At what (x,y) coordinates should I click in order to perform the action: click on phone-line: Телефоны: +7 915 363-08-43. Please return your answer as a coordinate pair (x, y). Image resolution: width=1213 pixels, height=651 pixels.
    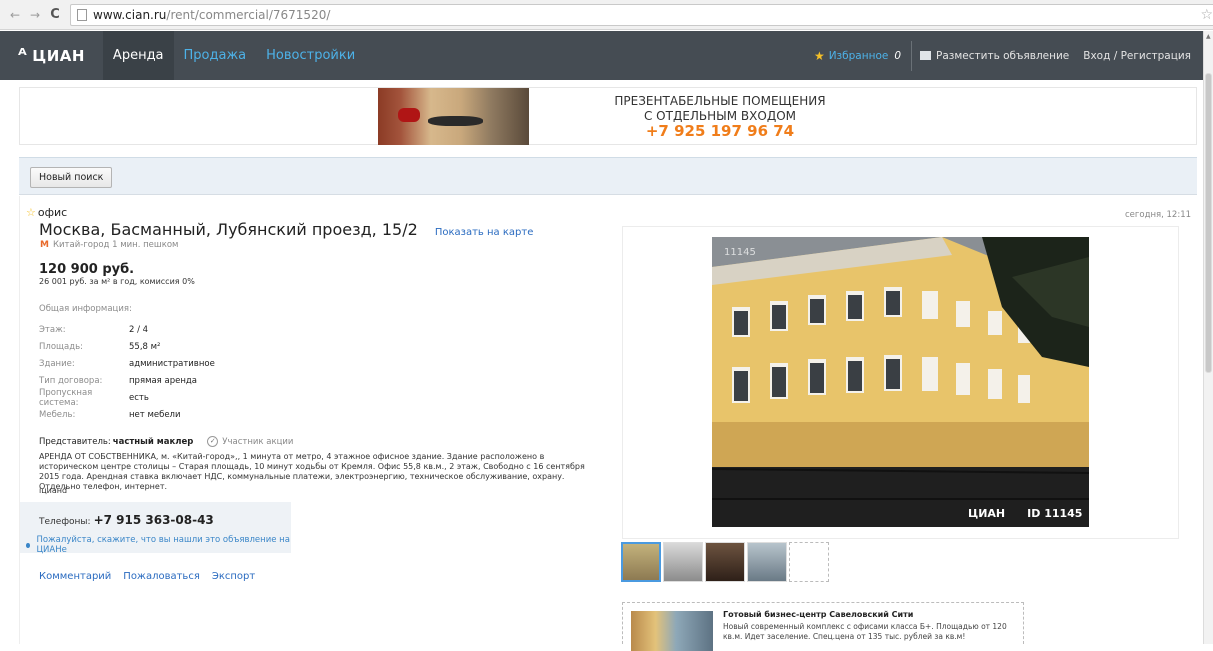
    Looking at the image, I should click on (126, 520).